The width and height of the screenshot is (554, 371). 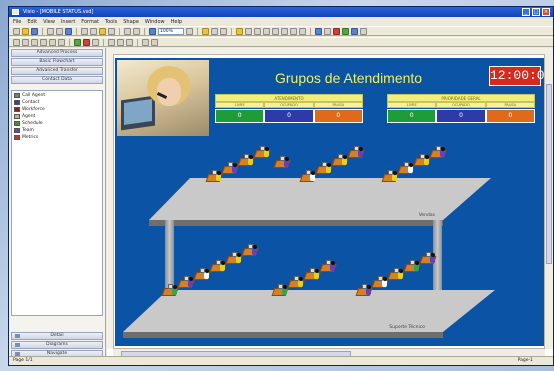 I want to click on print-preview-icon, so click(x=59, y=31).